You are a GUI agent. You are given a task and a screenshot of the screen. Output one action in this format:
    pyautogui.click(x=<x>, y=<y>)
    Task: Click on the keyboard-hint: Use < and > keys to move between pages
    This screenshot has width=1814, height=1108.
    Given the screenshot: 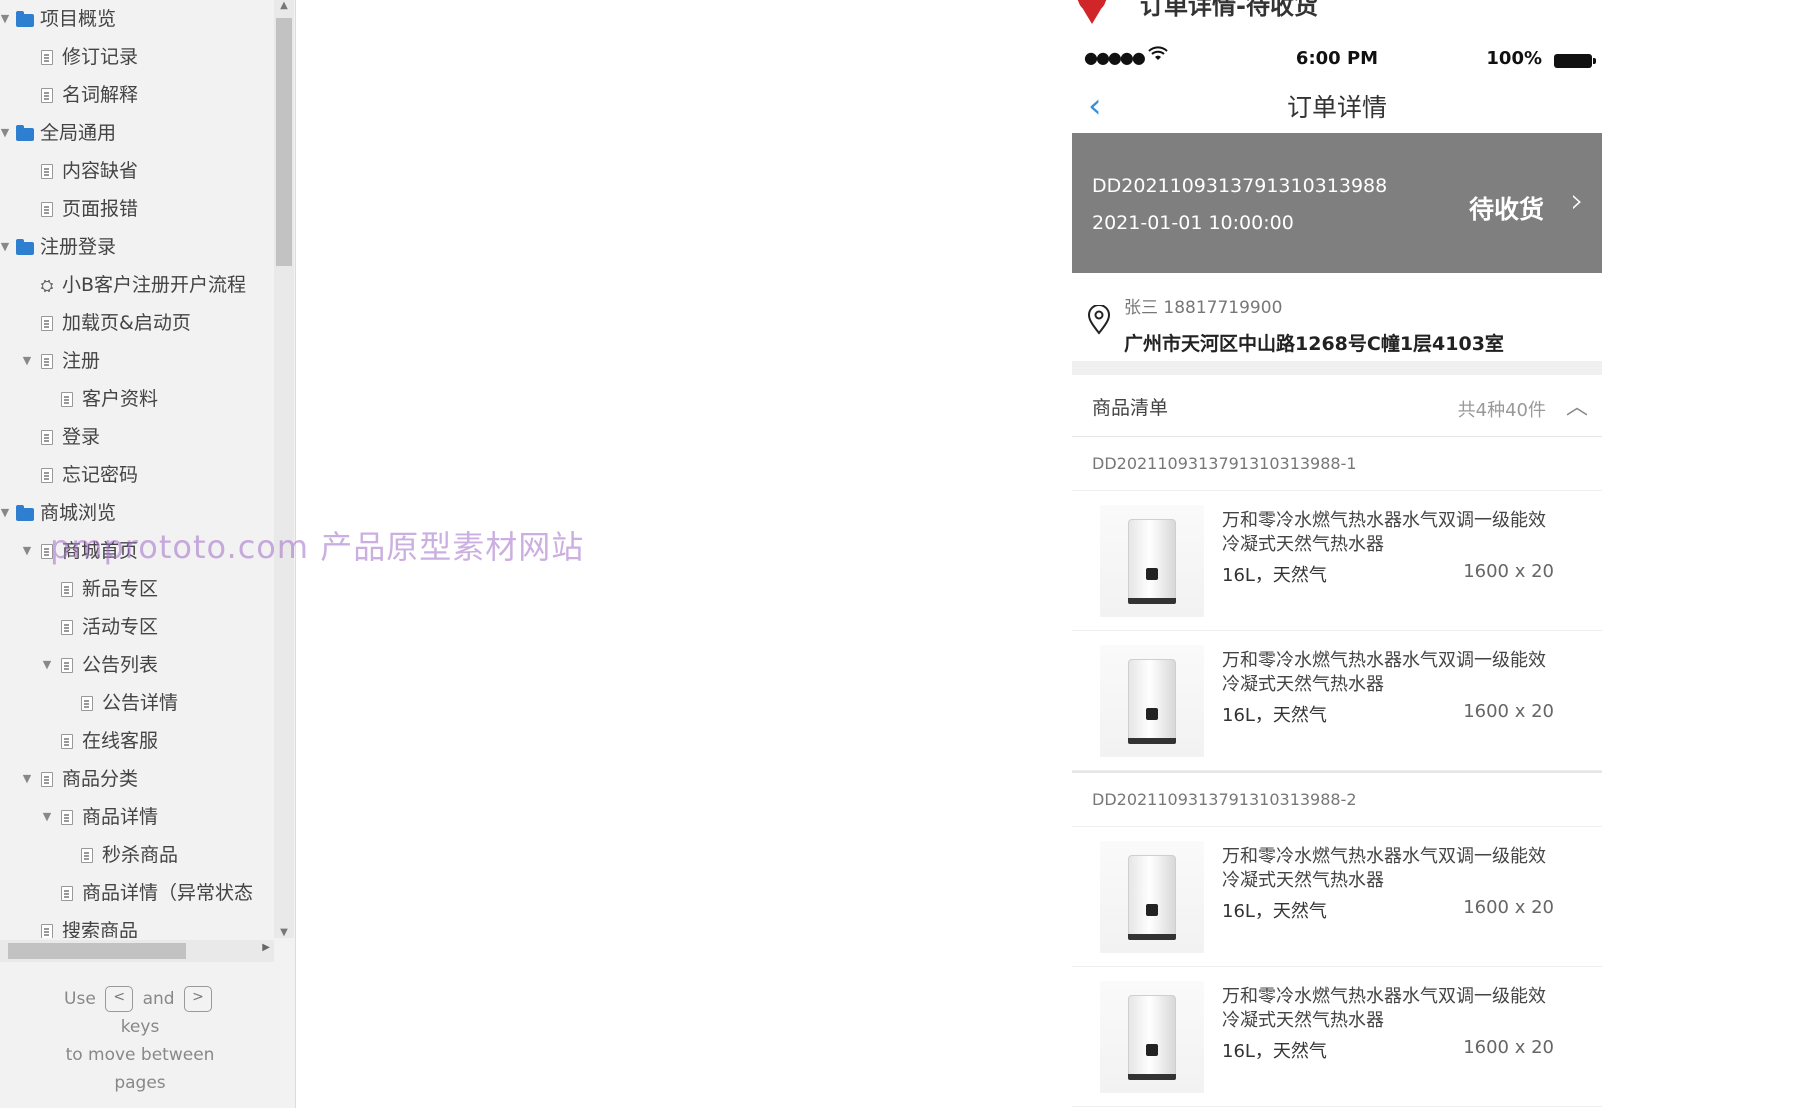 What is the action you would take?
    pyautogui.click(x=140, y=1041)
    